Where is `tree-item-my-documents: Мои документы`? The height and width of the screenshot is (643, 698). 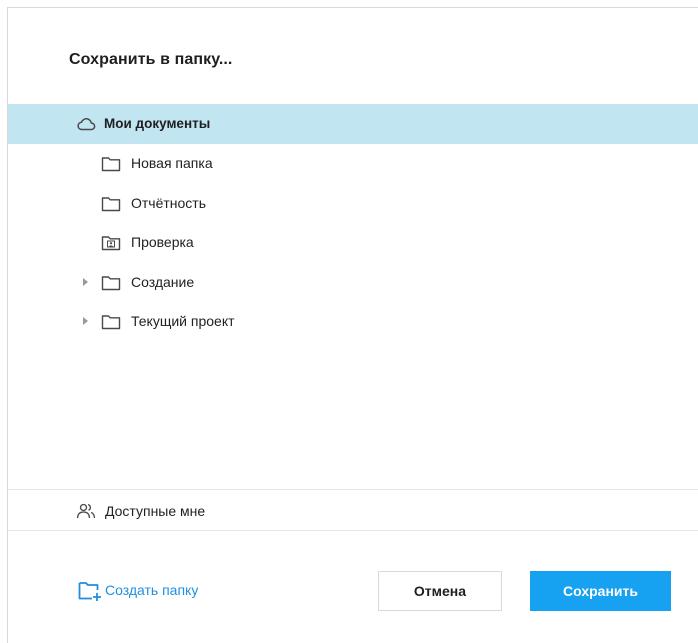
tree-item-my-documents: Мои документы is located at coordinates (353, 124).